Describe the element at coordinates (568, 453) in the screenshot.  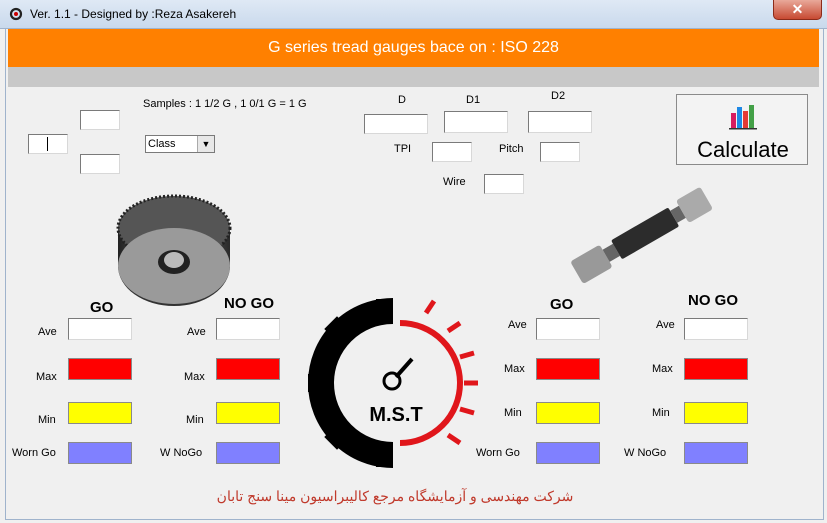
I see `right-worn-go-box` at that location.